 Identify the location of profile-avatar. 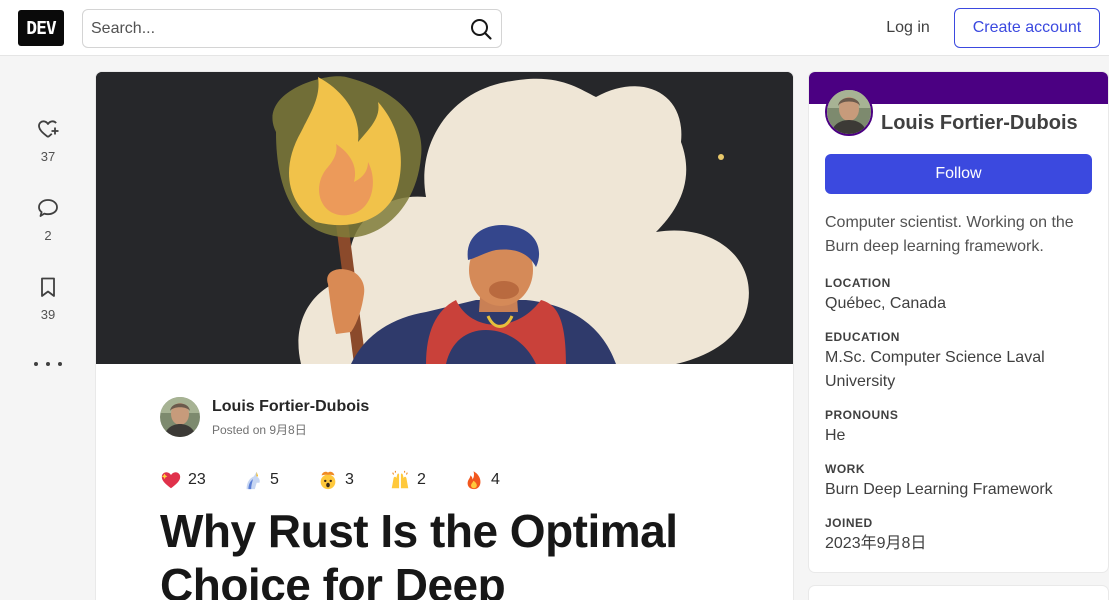
(849, 112).